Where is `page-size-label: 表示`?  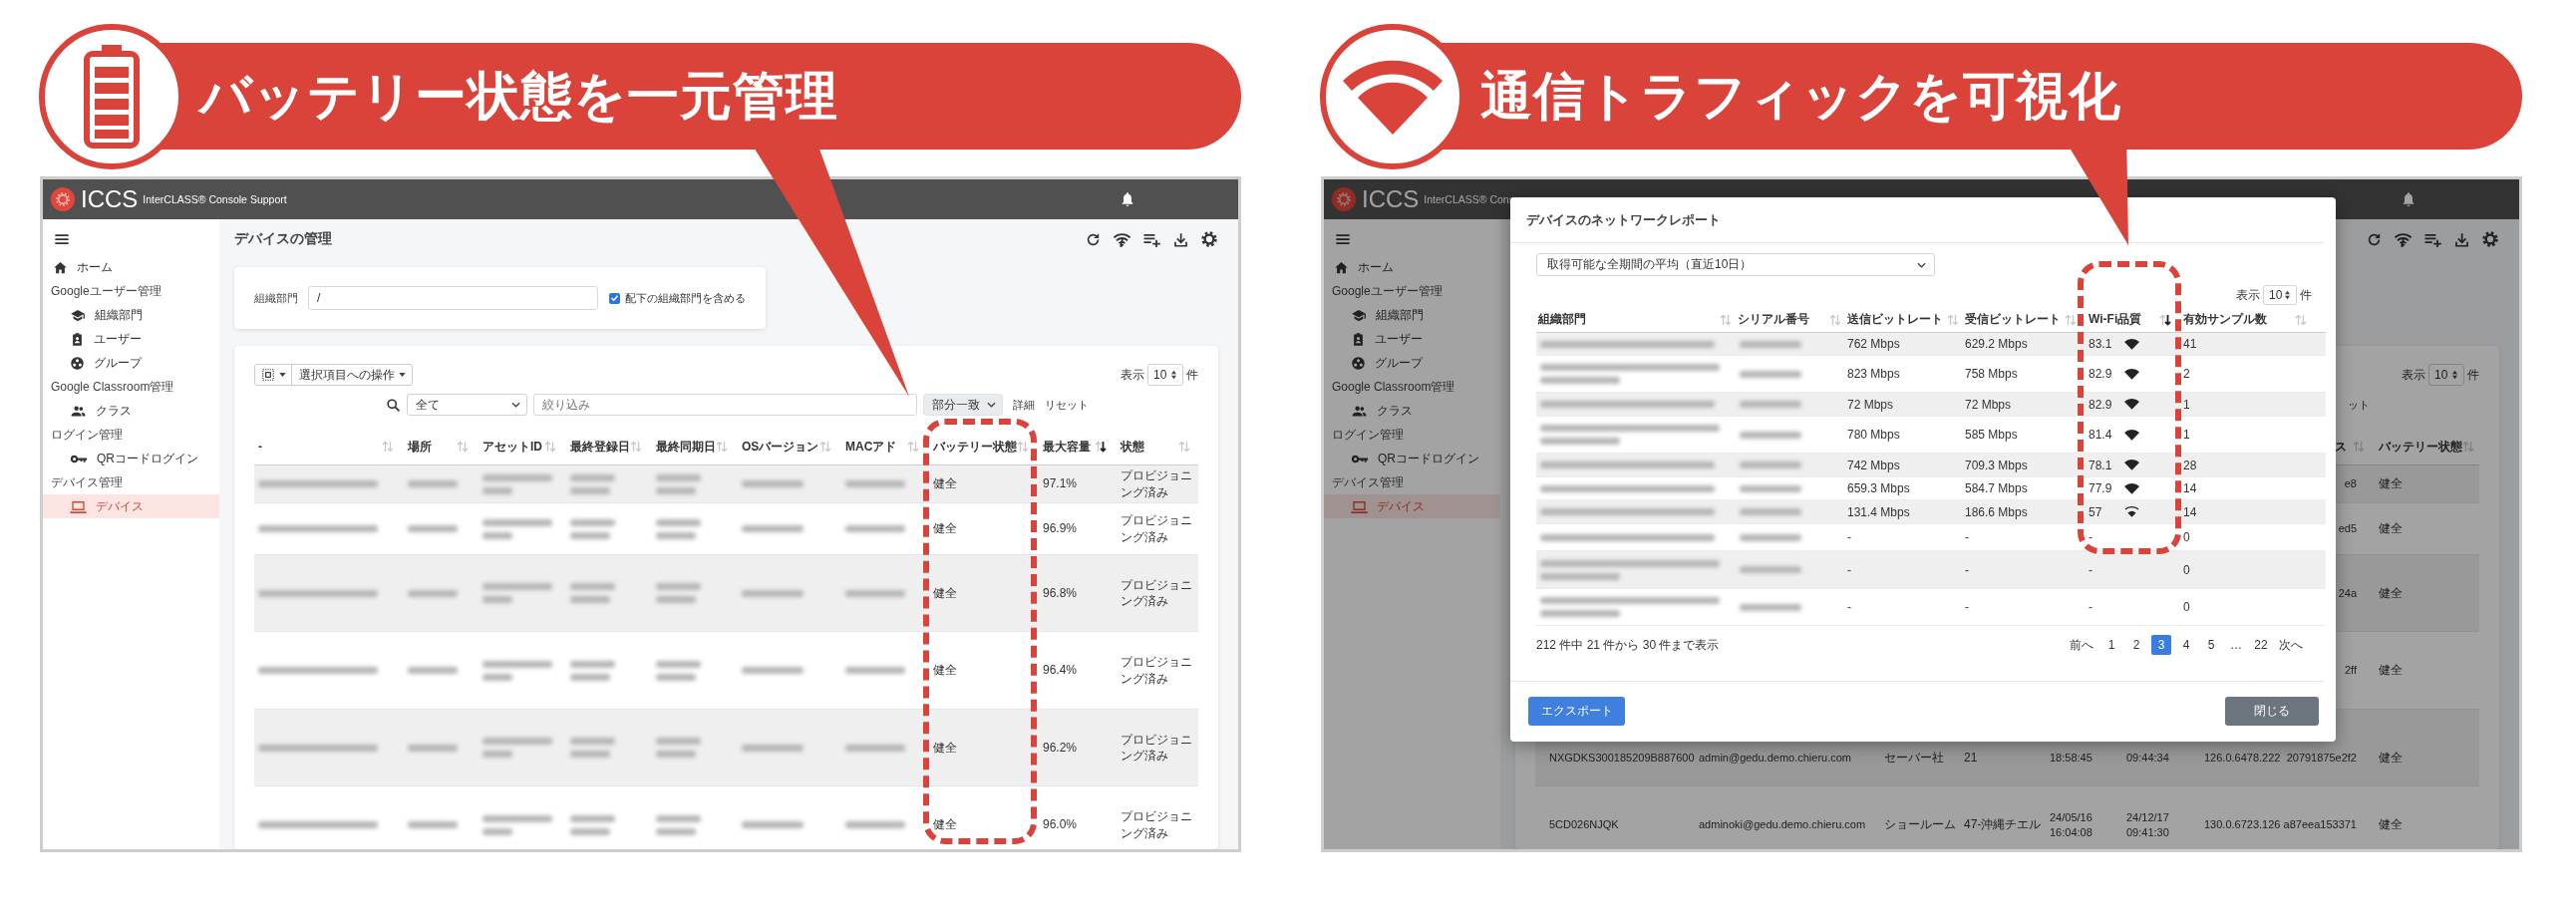
page-size-label: 表示 is located at coordinates (1132, 375).